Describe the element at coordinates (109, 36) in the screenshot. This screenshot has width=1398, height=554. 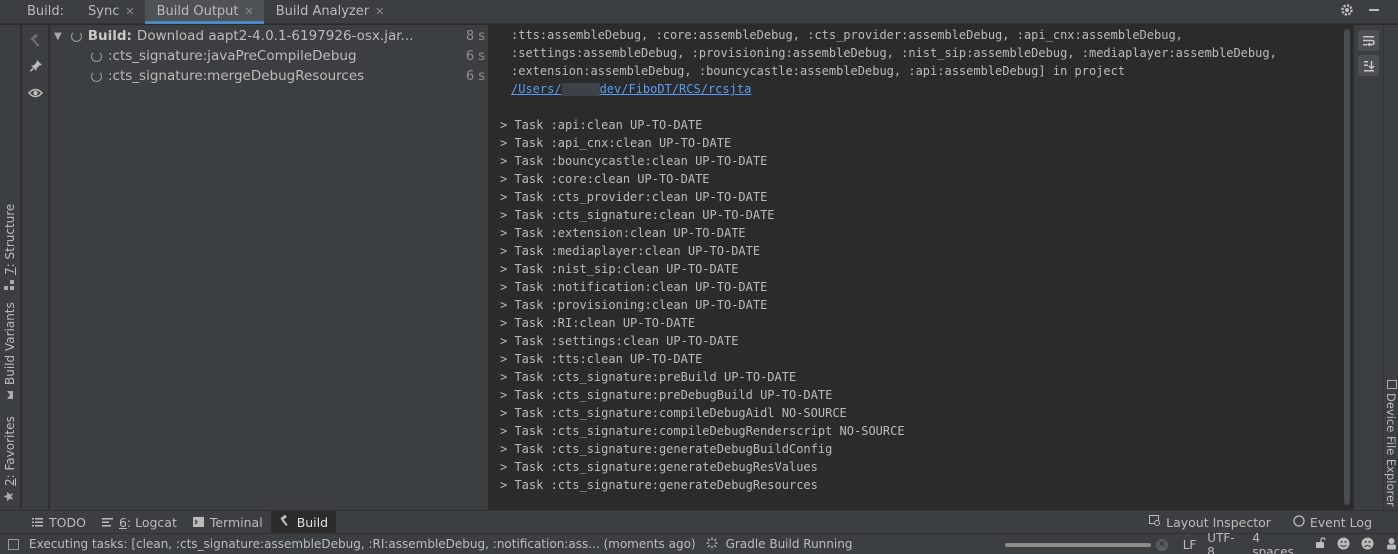
I see `tree-root-prefix: Build:` at that location.